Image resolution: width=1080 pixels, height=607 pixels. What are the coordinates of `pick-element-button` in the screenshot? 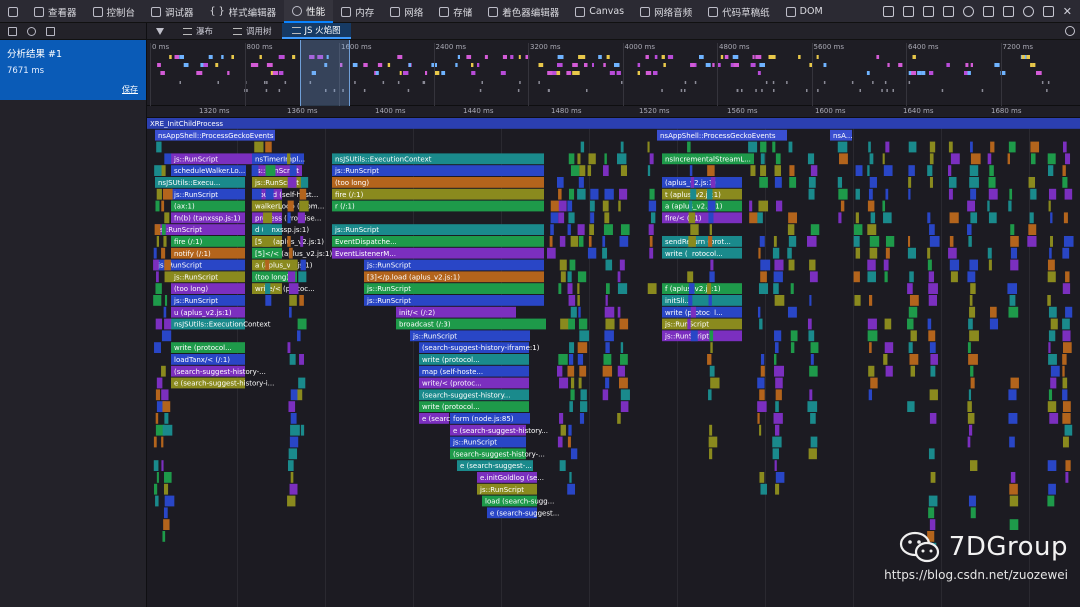 It's located at (13, 11).